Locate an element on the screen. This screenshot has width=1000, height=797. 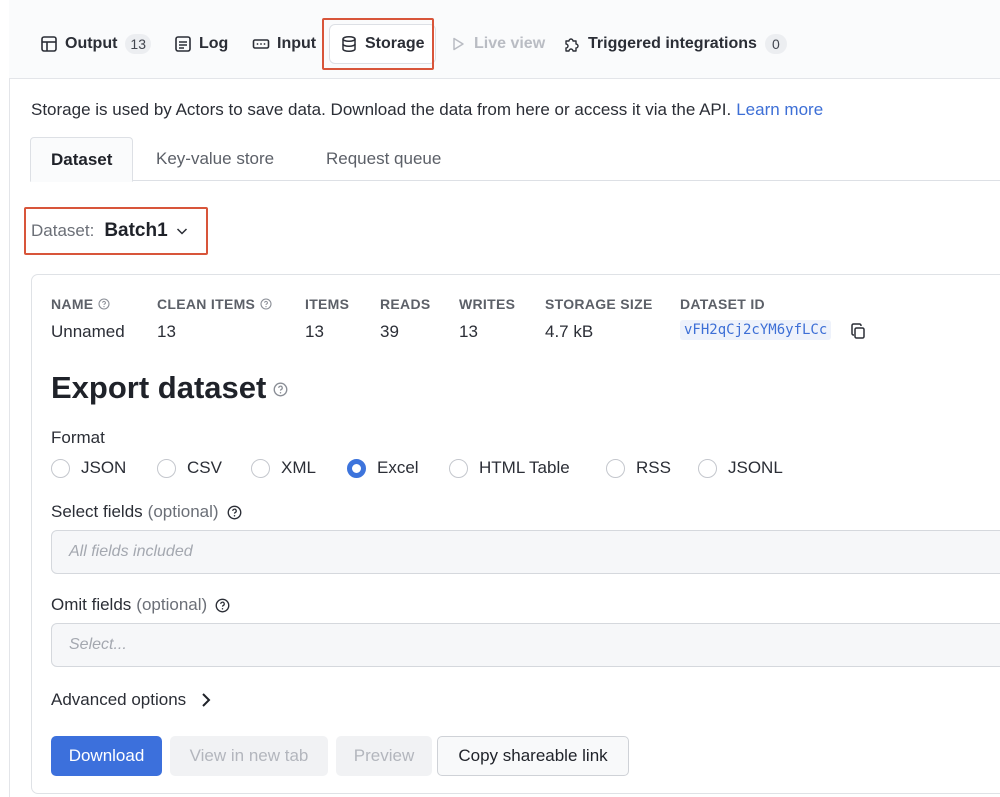
select-fields-input: All fields included is located at coordinates (525, 552).